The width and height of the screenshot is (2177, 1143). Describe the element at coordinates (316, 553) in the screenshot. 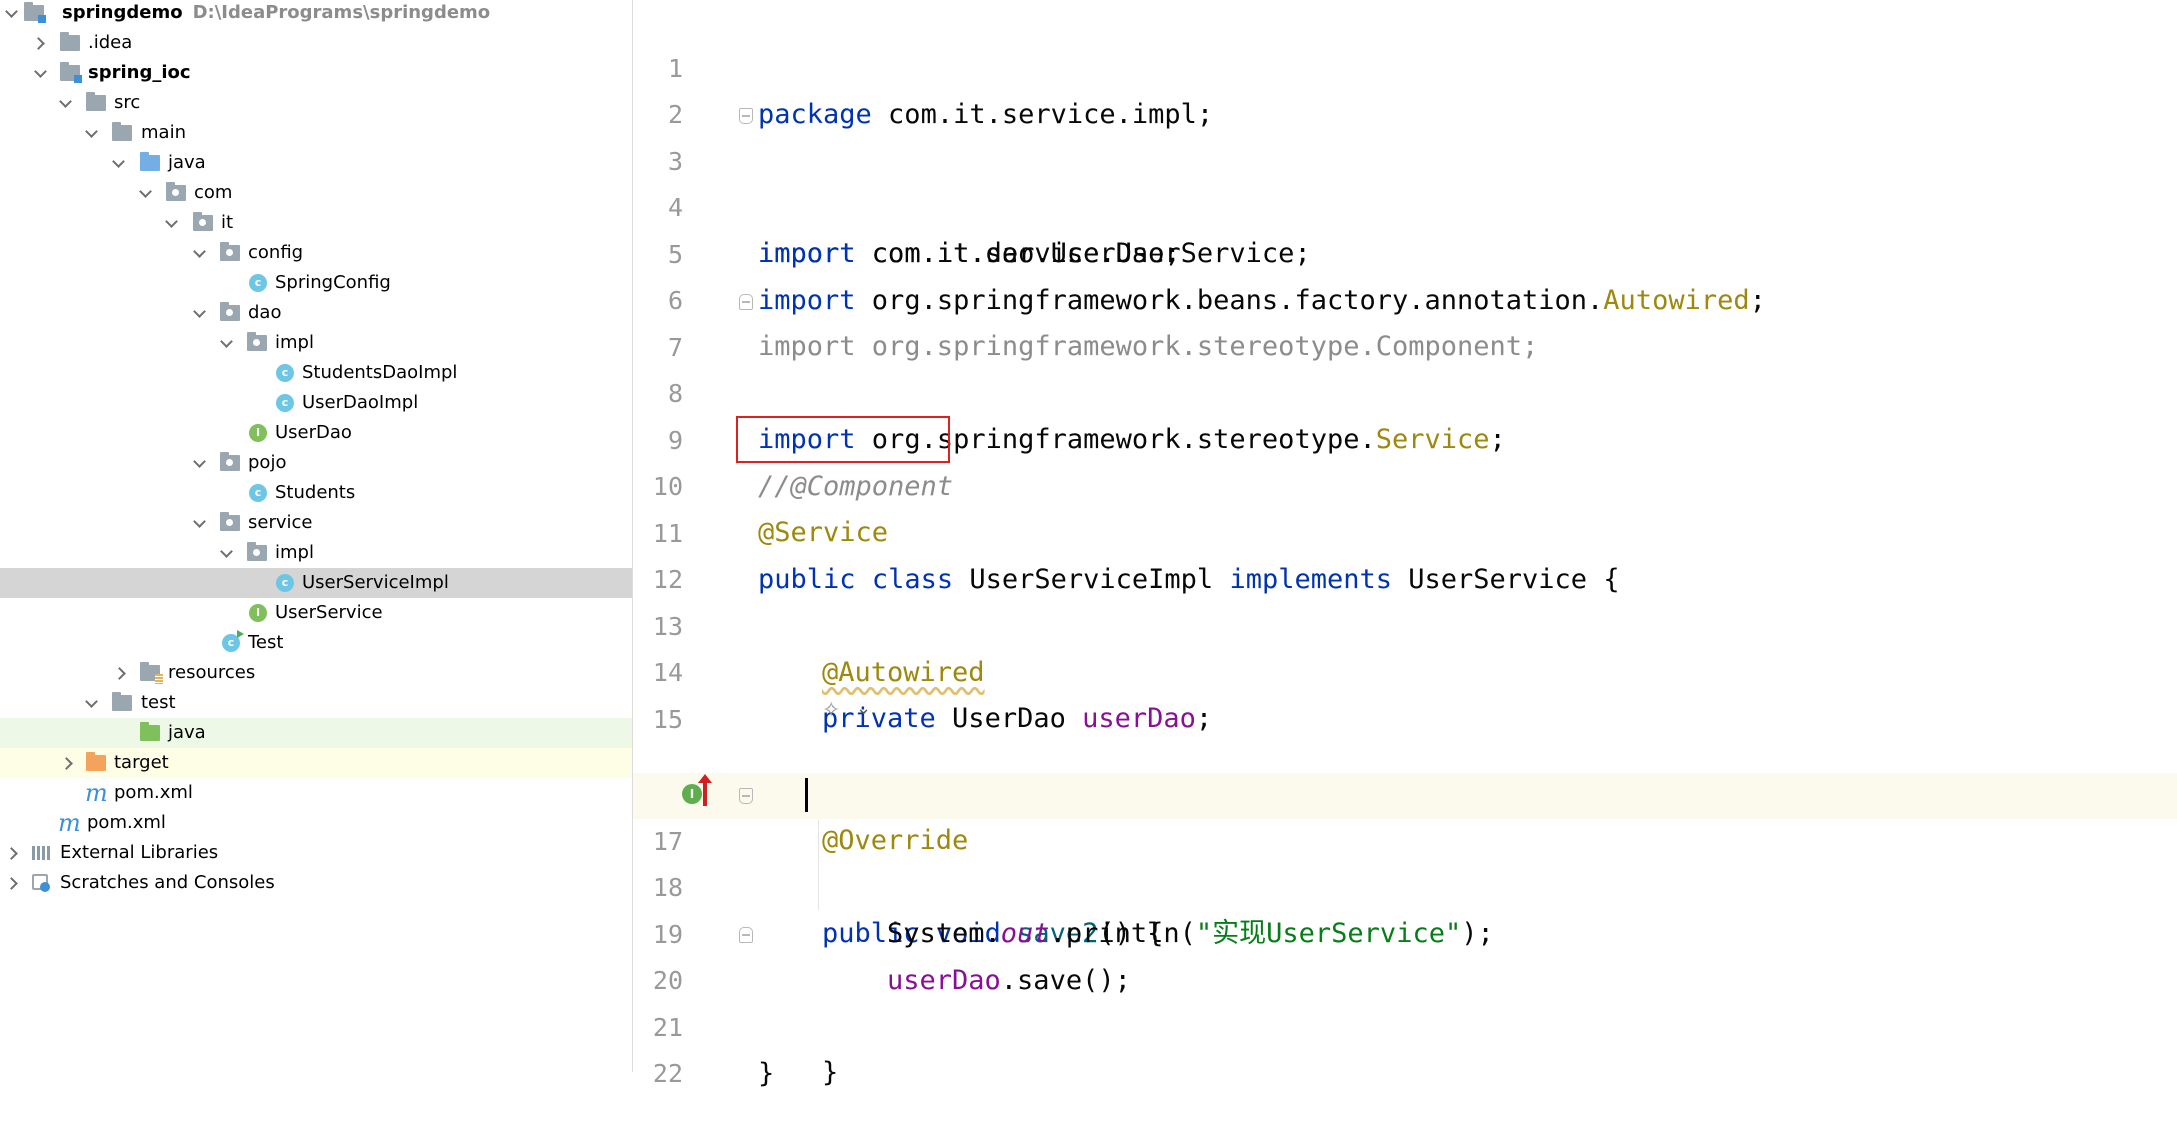

I see `tree-item-service-impl: impl` at that location.